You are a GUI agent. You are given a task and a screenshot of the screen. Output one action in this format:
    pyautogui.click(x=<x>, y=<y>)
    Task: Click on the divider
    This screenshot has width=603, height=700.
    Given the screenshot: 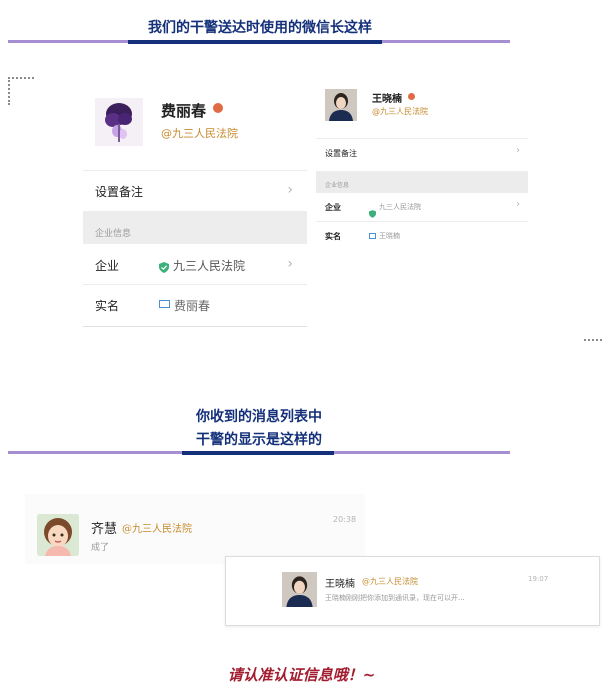 What is the action you would take?
    pyautogui.click(x=195, y=326)
    